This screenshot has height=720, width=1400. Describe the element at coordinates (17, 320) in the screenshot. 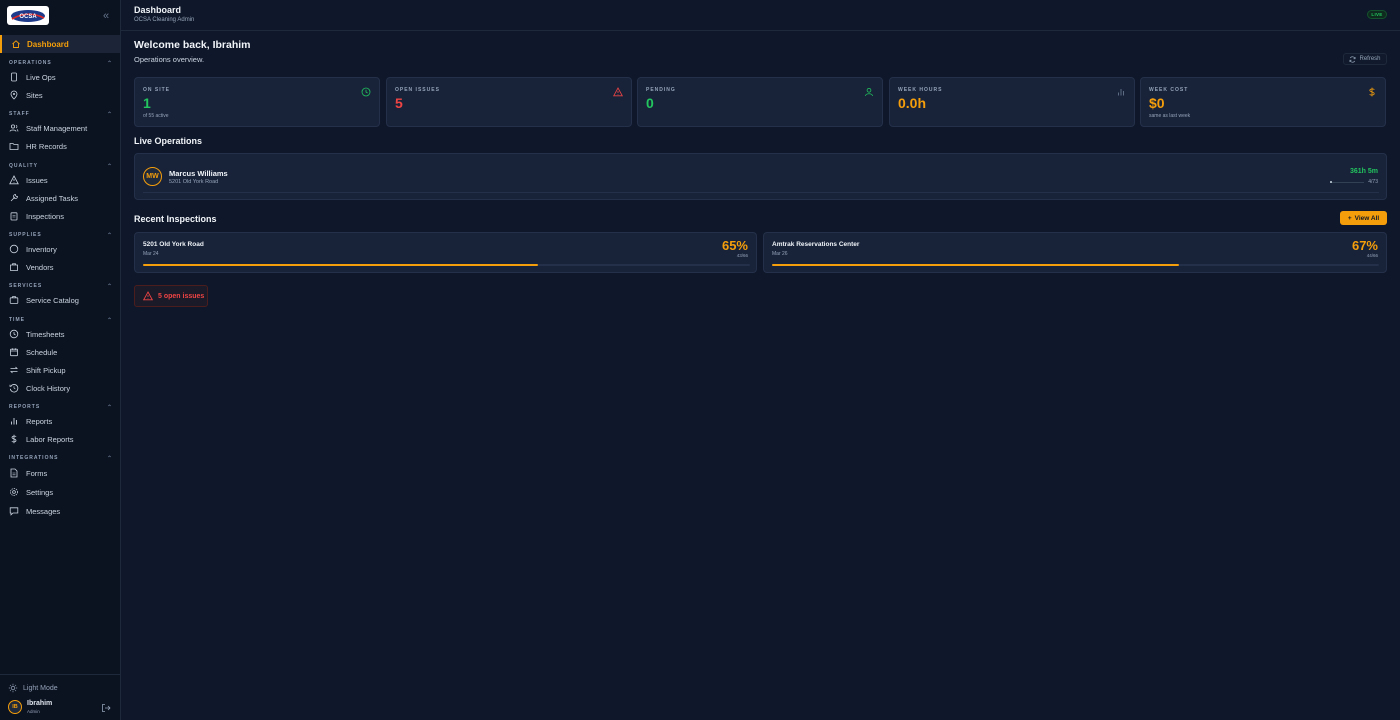

I see `section-title: TIME` at that location.